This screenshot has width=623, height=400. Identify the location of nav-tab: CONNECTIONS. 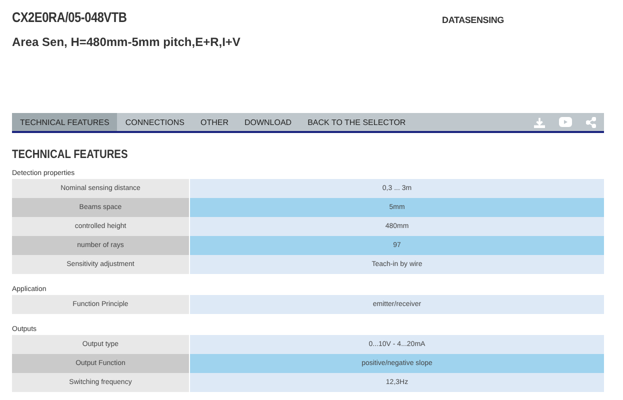
(154, 122).